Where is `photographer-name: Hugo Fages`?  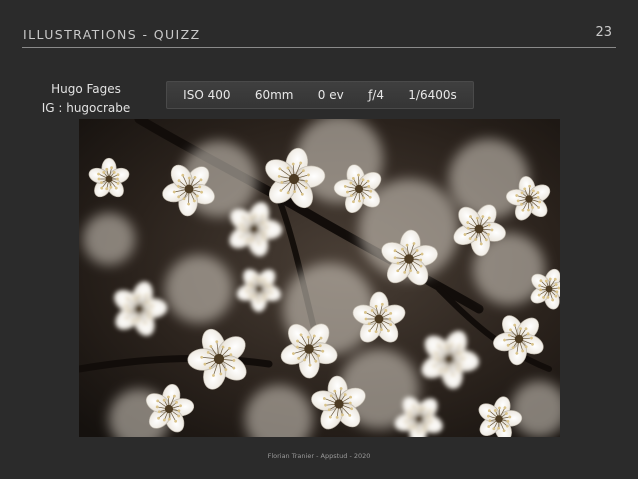 photographer-name: Hugo Fages is located at coordinates (86, 89).